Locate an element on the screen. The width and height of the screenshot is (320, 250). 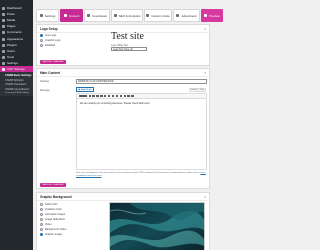
logo-option-disabled: Disabled is located at coordinates (47, 45).